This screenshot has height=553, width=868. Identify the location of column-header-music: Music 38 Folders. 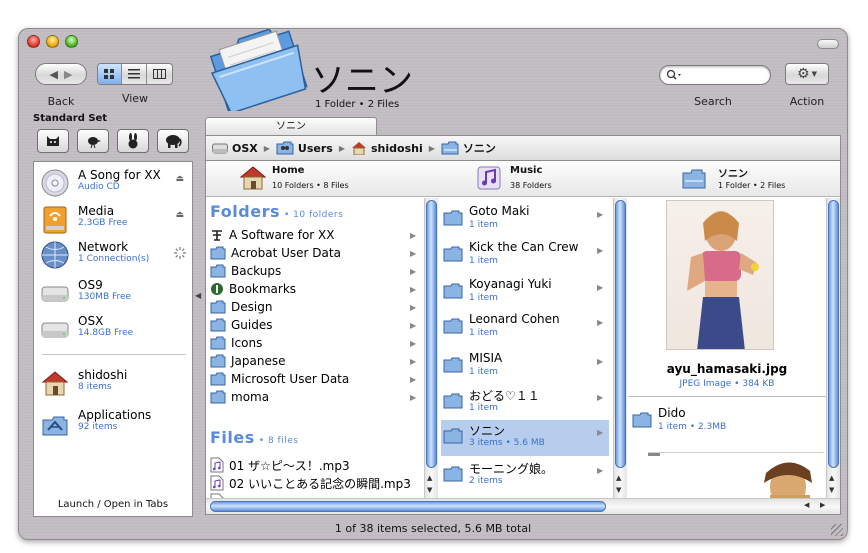
(526, 179).